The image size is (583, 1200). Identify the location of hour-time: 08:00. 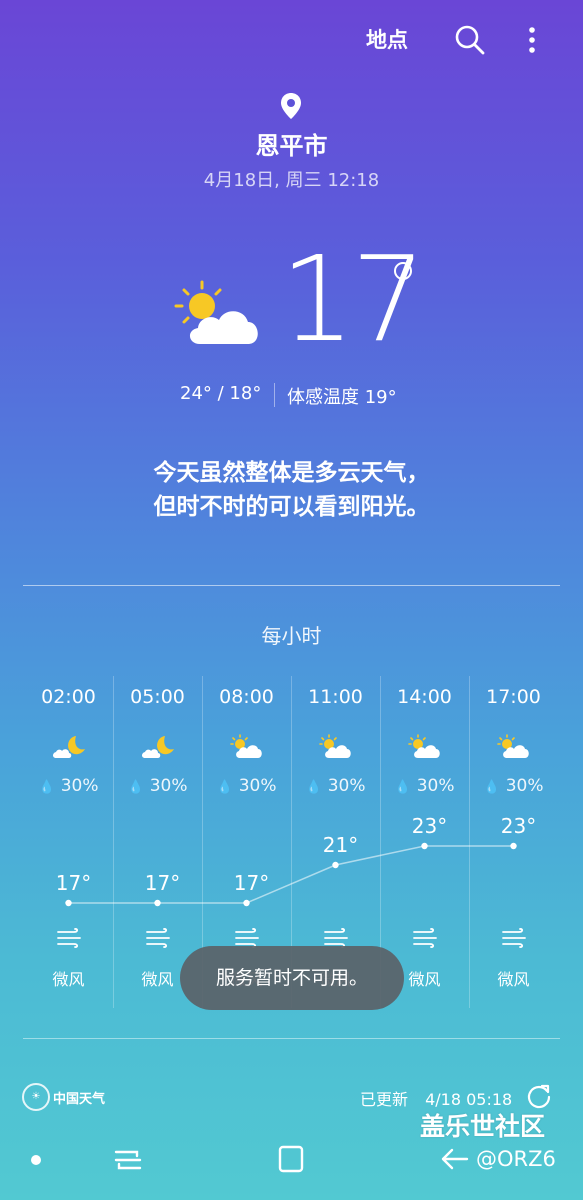
(246, 697).